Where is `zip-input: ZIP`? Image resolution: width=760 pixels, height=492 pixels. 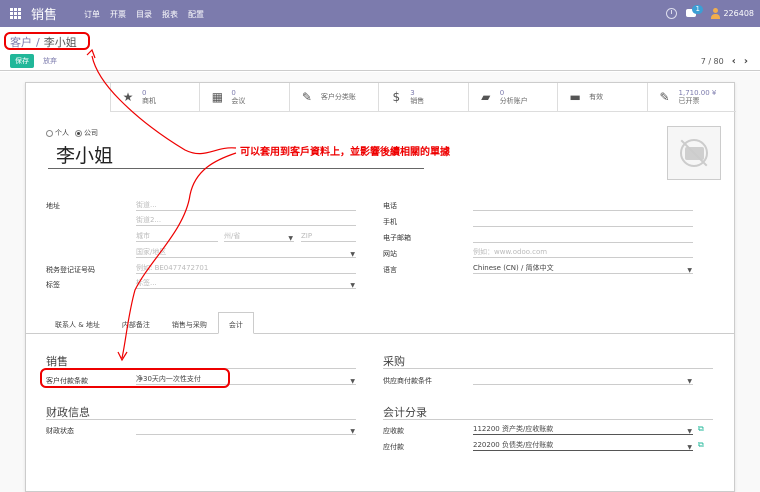
zip-input: ZIP is located at coordinates (328, 237).